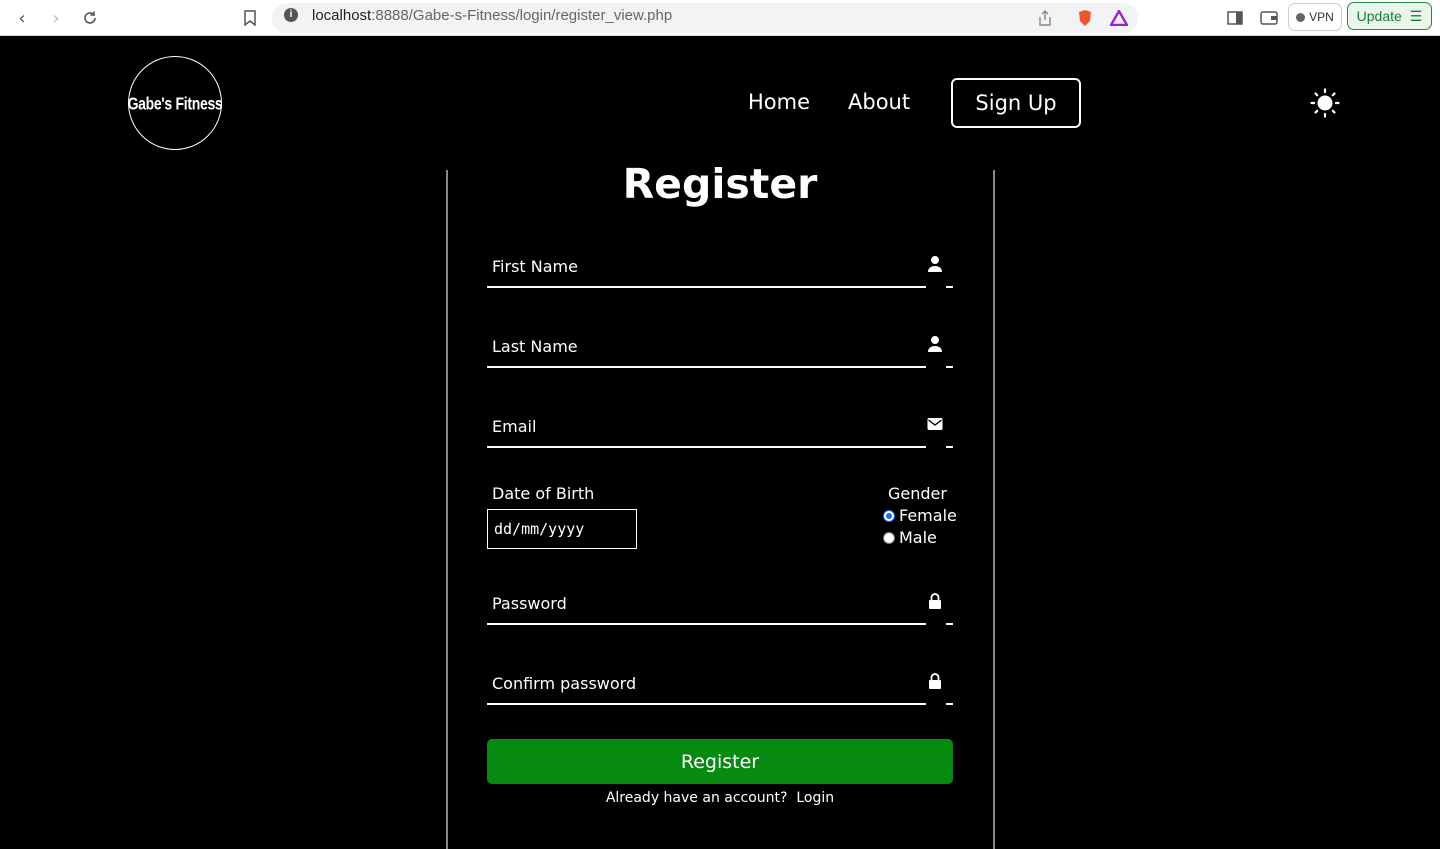 This screenshot has height=849, width=1440. Describe the element at coordinates (706, 287) in the screenshot. I see `first-name-underline` at that location.